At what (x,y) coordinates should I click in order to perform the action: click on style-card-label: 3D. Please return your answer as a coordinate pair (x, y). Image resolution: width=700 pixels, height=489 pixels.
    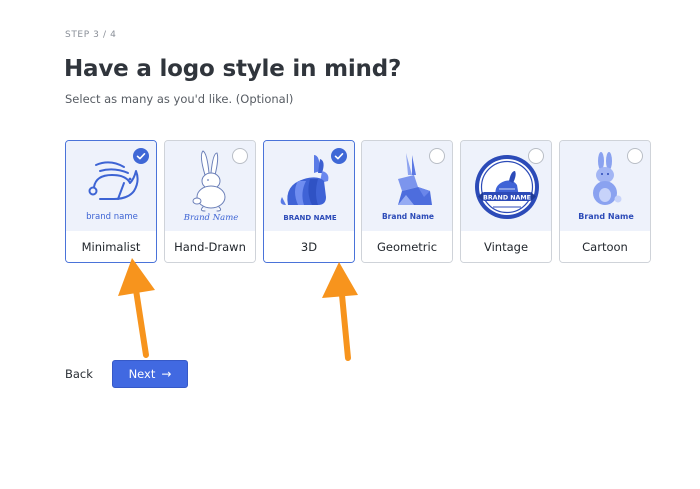
    Looking at the image, I should click on (309, 246).